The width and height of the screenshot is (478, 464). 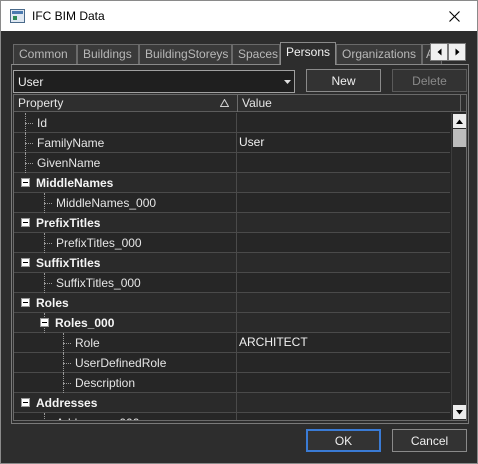 What do you see at coordinates (256, 54) in the screenshot?
I see `tab-spaces: Spaces` at bounding box center [256, 54].